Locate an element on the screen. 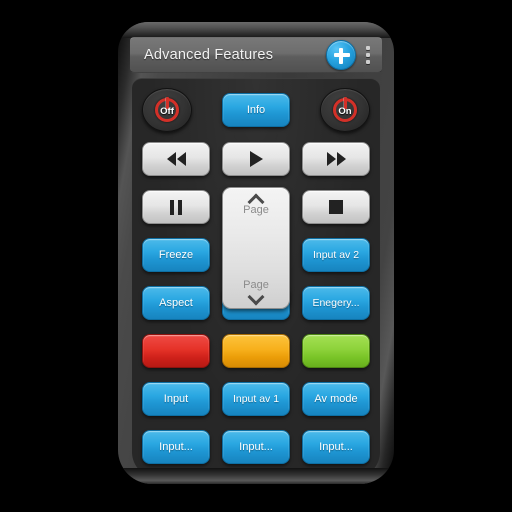 The width and height of the screenshot is (512, 512). freeze-button: Freeze is located at coordinates (176, 255).